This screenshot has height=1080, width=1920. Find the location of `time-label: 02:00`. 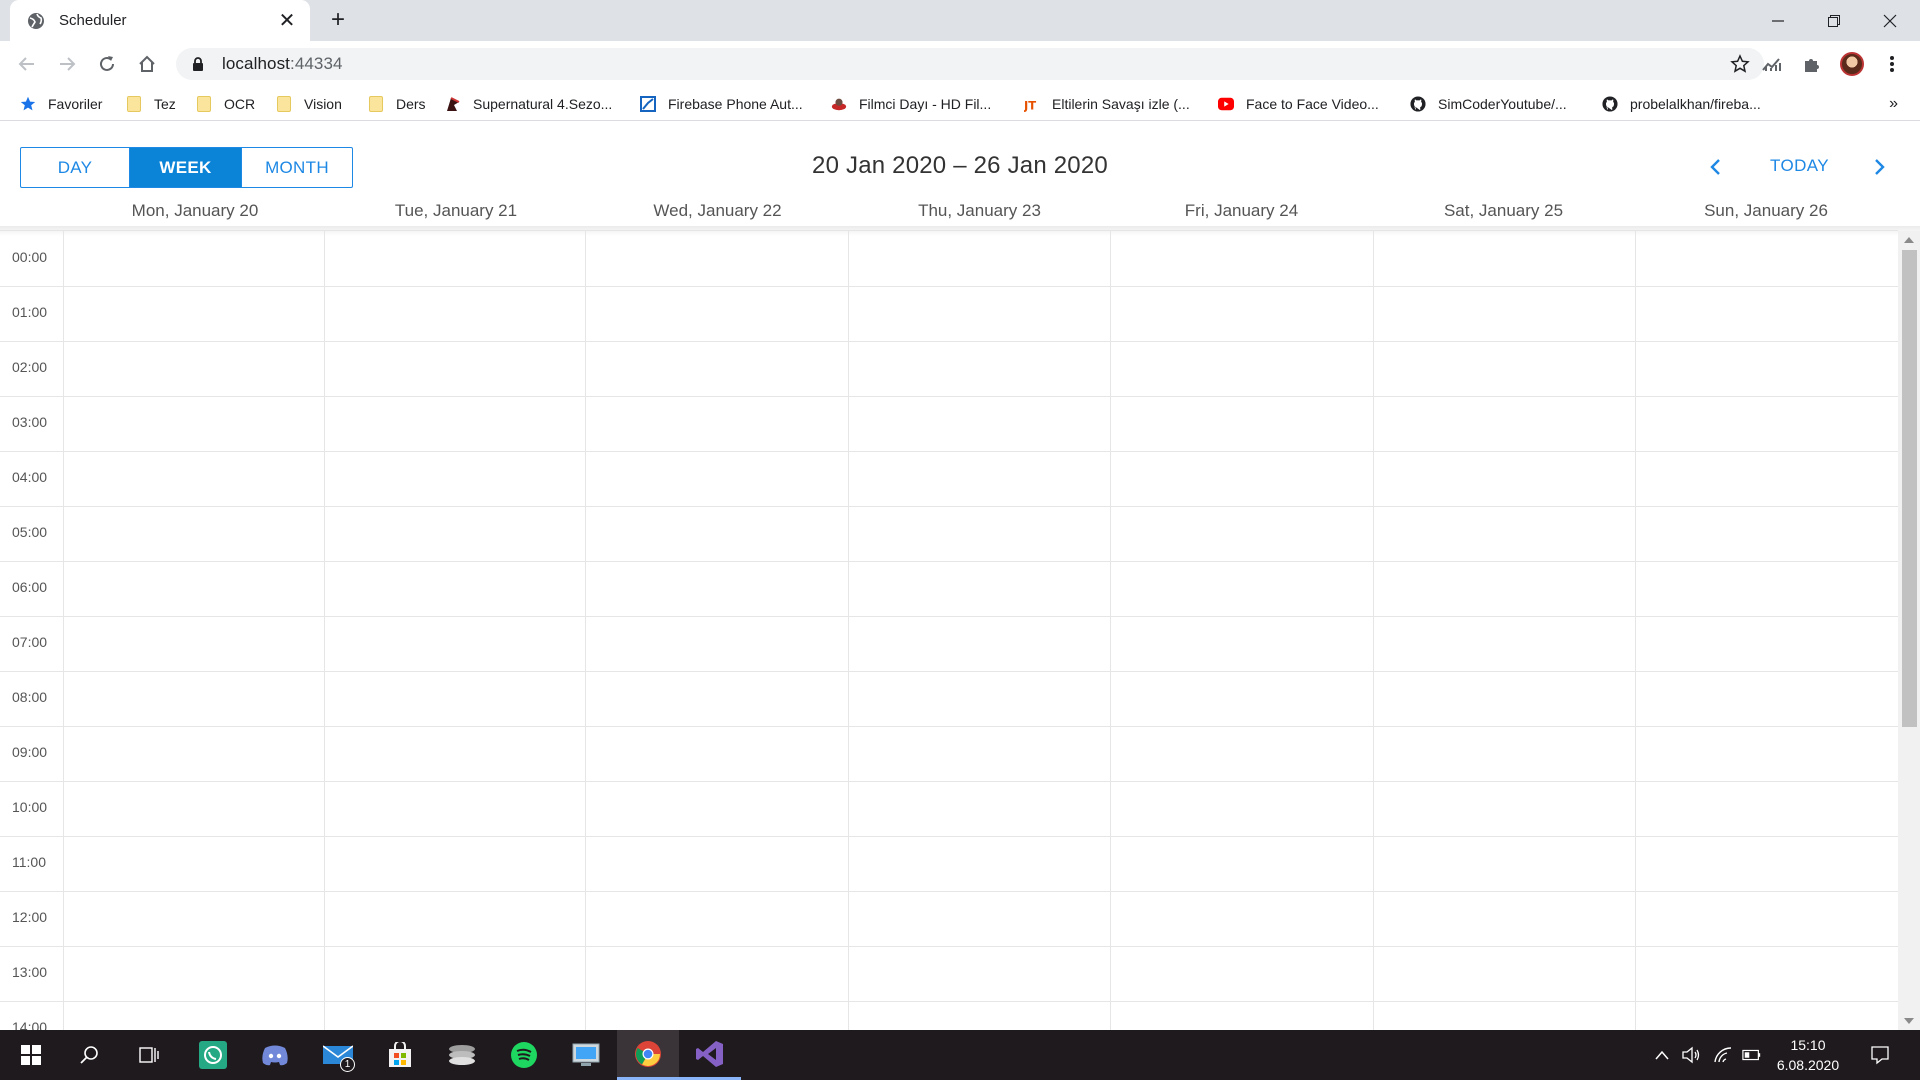

time-label: 02:00 is located at coordinates (30, 367).